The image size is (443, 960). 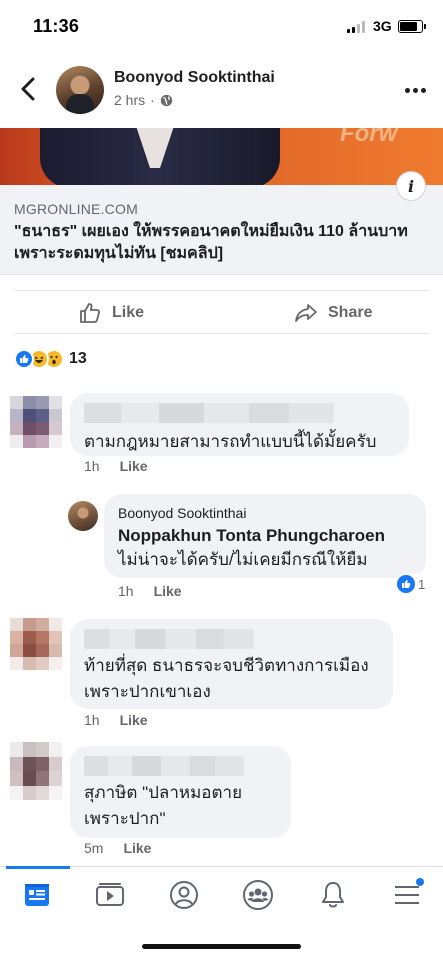 I want to click on active-tab-indicator, so click(x=38, y=867).